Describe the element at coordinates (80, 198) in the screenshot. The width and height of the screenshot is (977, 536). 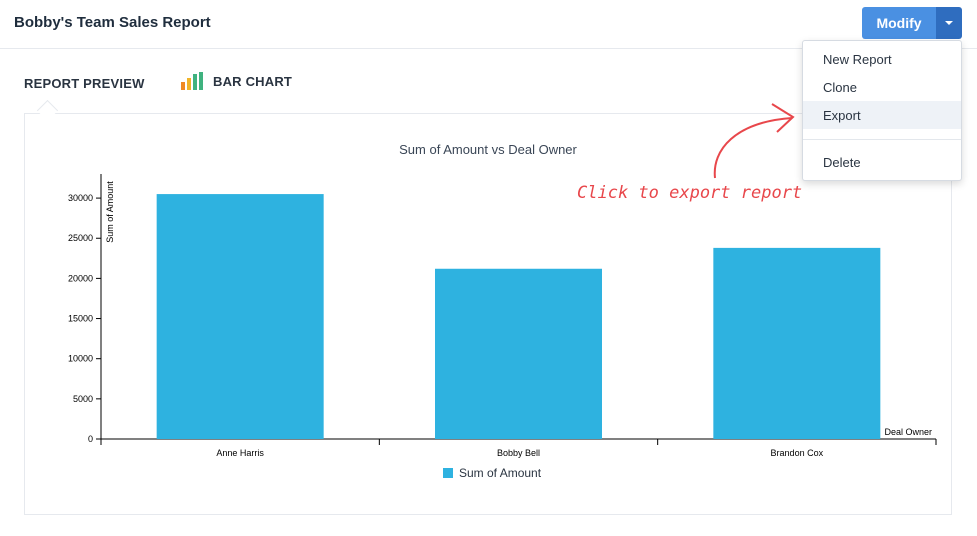
I see `y-tick-label: 30000` at that location.